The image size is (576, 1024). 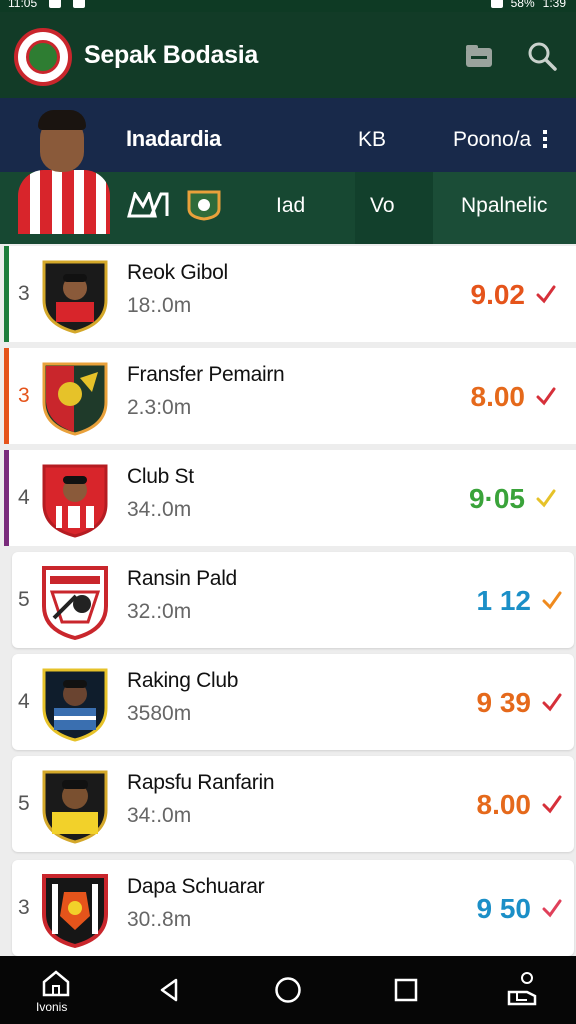 What do you see at coordinates (159, 919) in the screenshot?
I see `player-time: 30:.8m` at bounding box center [159, 919].